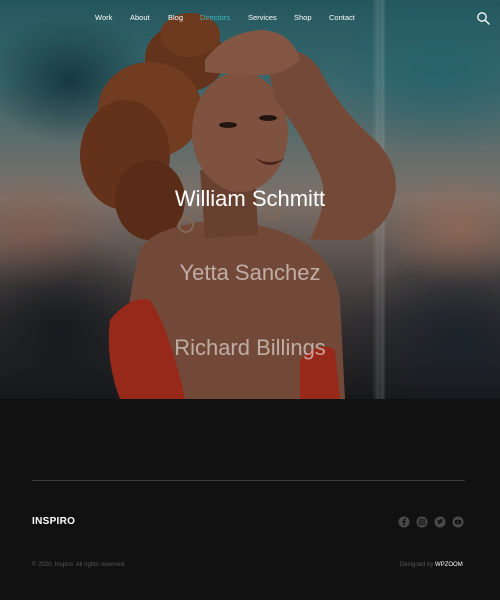 The image size is (500, 600). What do you see at coordinates (422, 522) in the screenshot?
I see `instagram-icon` at bounding box center [422, 522].